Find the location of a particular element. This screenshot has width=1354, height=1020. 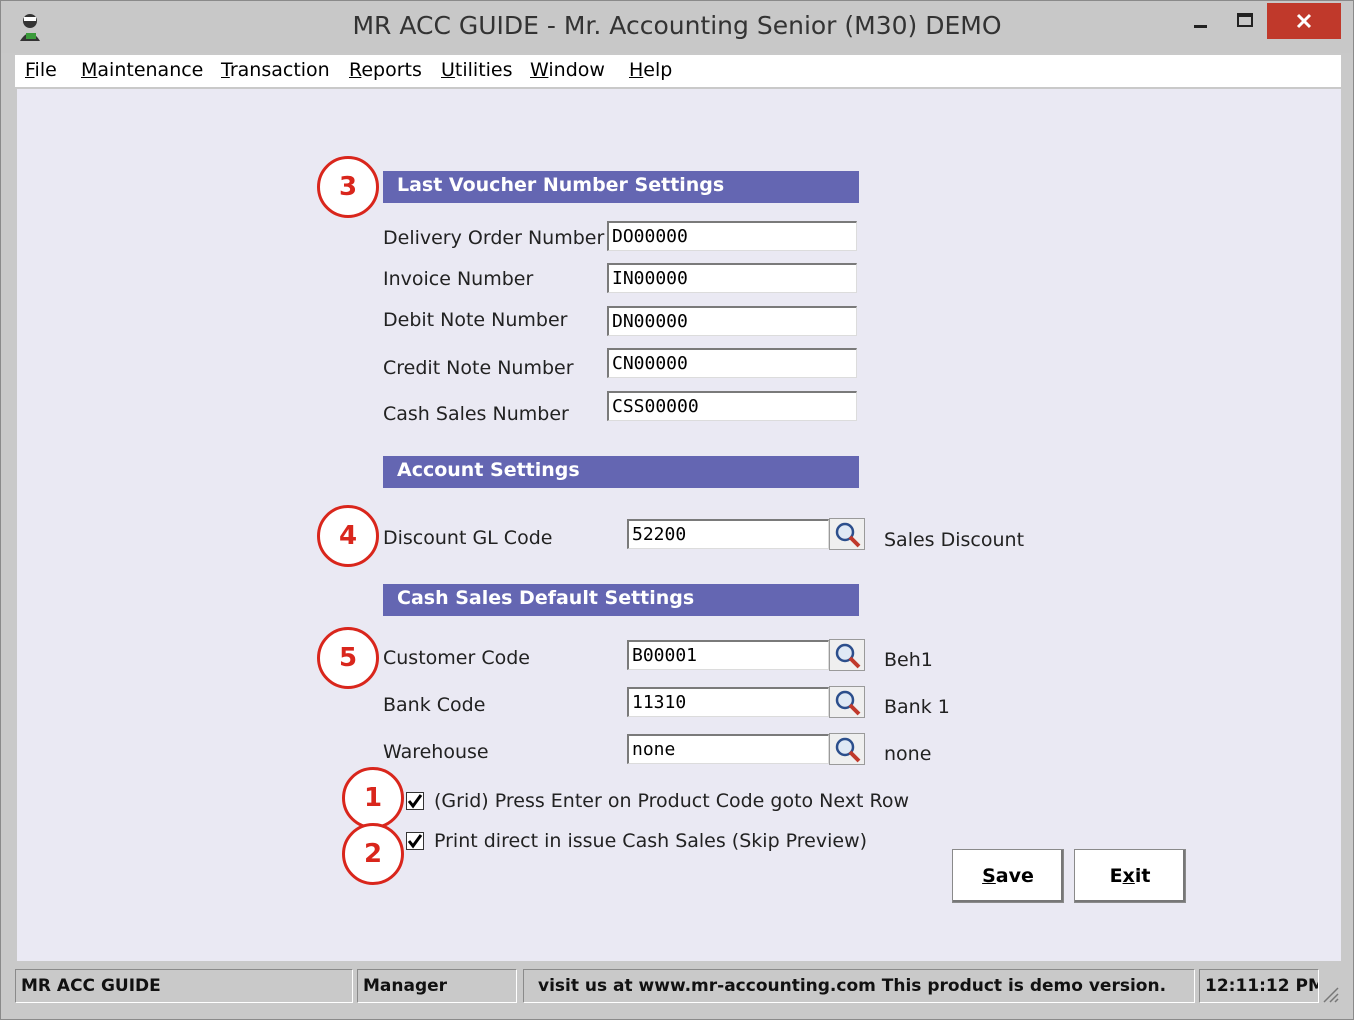

customer-code-description: Beh1 is located at coordinates (908, 660).